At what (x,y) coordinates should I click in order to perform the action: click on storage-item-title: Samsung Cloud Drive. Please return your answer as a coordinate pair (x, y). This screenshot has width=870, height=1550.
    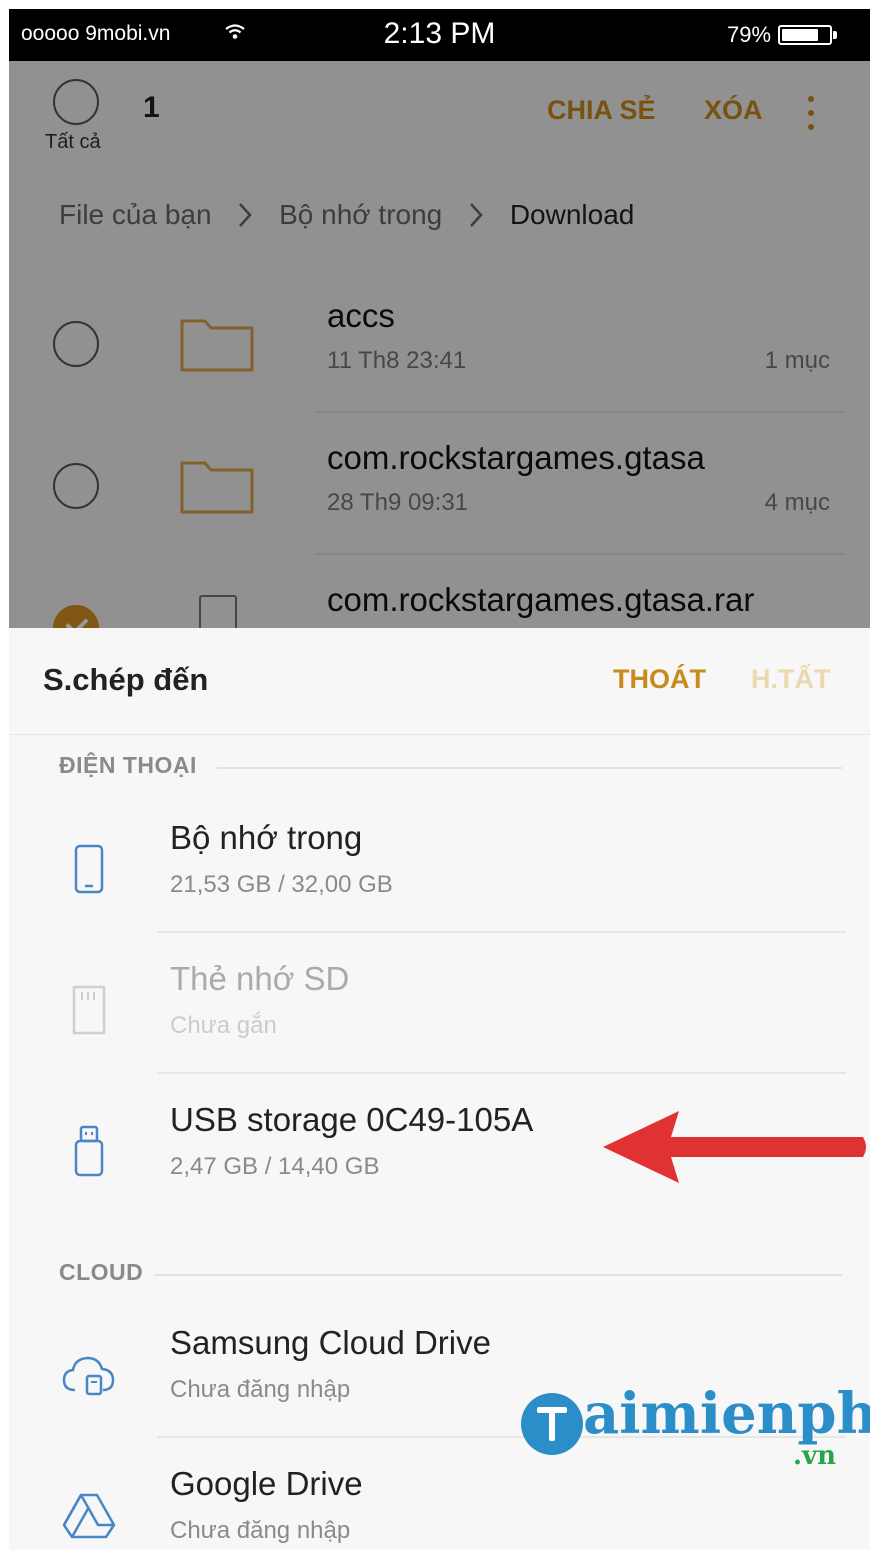
    Looking at the image, I should click on (330, 1342).